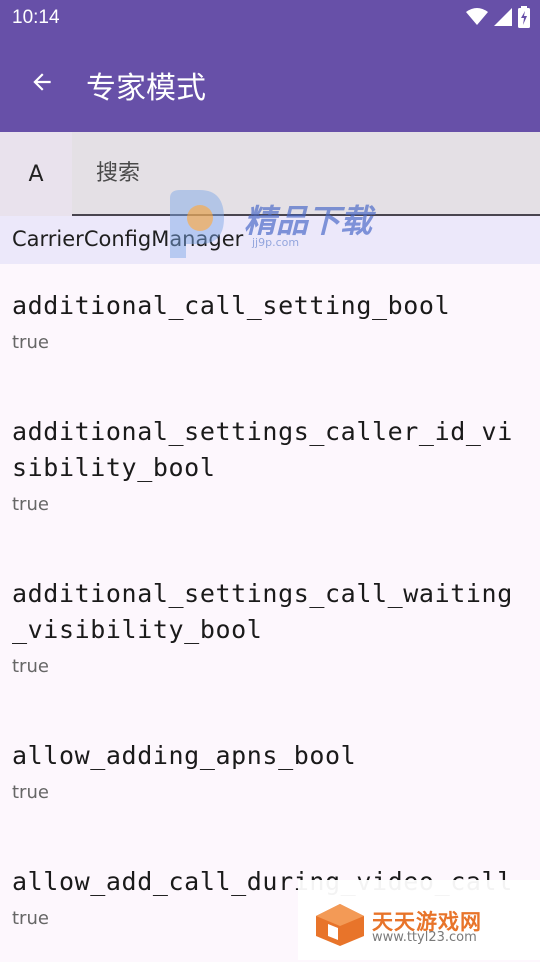 This screenshot has height=962, width=540. I want to click on watermark-top-url: jj9p.com, so click(276, 242).